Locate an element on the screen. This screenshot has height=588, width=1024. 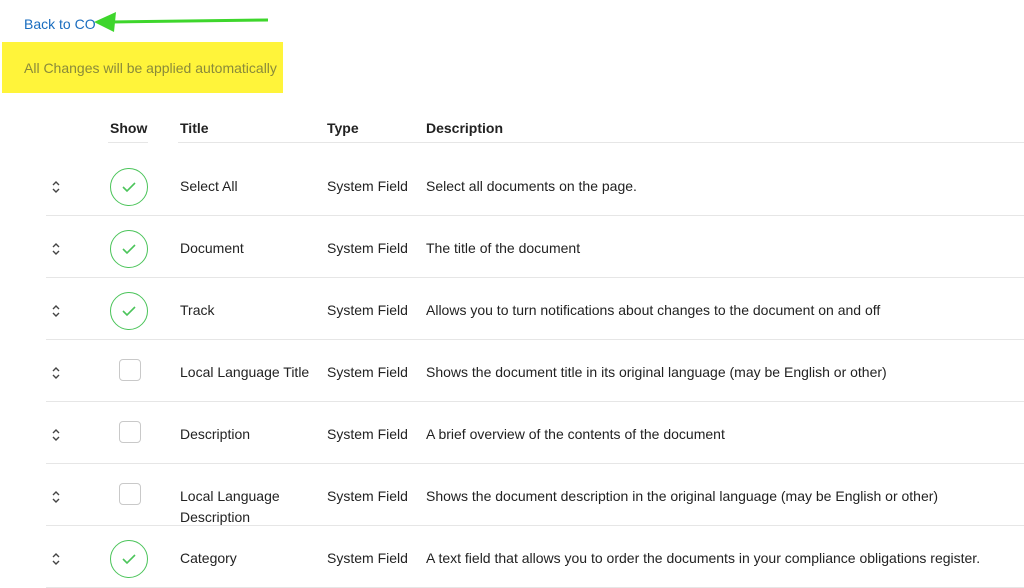
row-description: The title of the document is located at coordinates (503, 248).